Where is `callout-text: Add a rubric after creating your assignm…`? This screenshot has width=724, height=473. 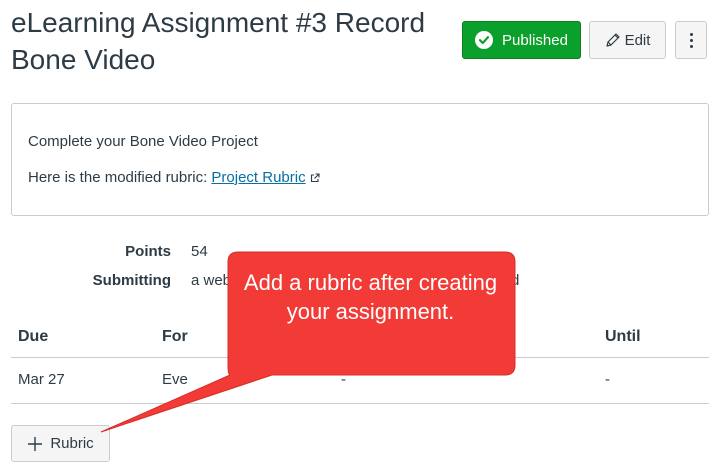
callout-text: Add a rubric after creating your assignm… is located at coordinates (370, 297).